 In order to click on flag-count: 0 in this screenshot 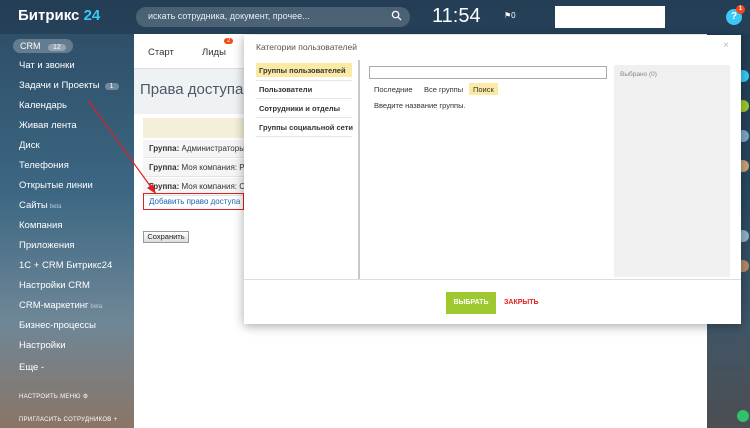, I will do `click(513, 15)`.